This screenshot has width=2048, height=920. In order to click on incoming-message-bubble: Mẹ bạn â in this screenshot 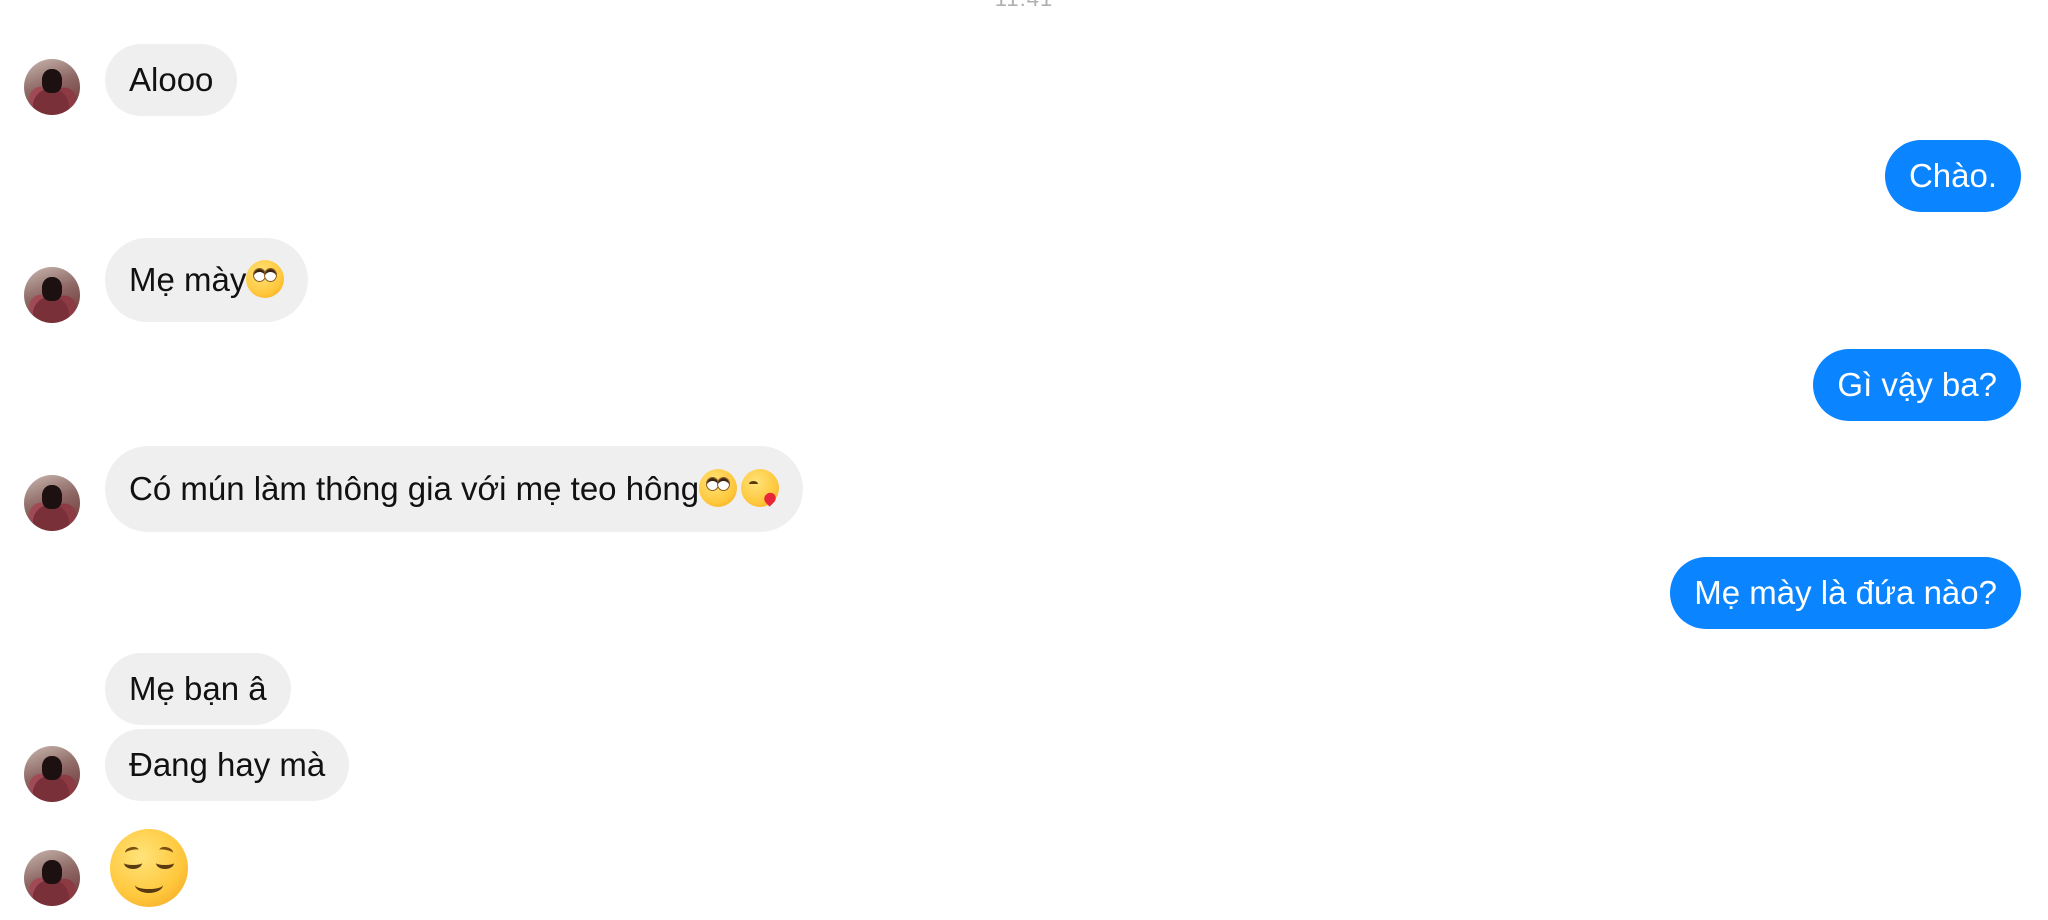, I will do `click(198, 689)`.